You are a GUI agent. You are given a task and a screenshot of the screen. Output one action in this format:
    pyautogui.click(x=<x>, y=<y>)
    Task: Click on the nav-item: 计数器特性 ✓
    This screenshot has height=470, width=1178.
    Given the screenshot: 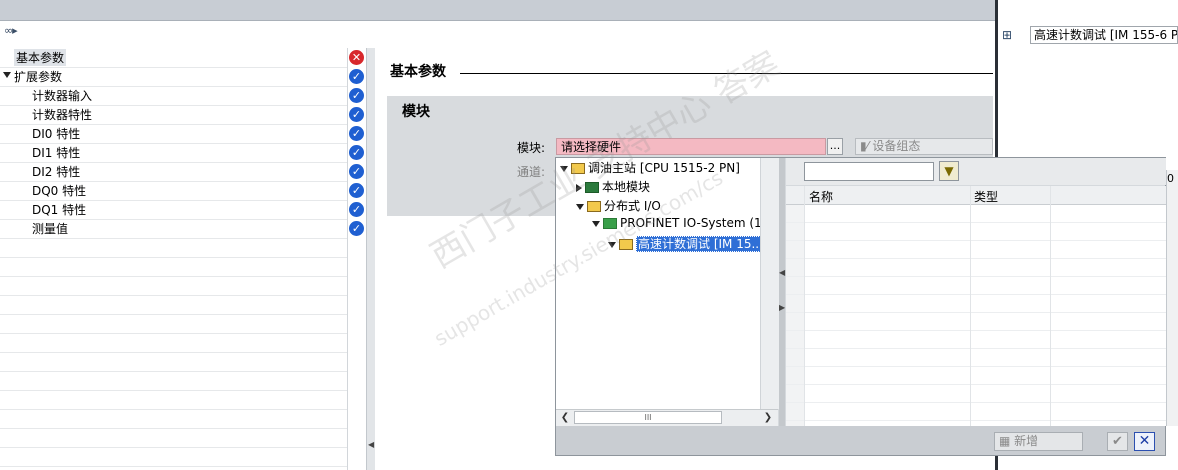 What is the action you would take?
    pyautogui.click(x=182, y=115)
    